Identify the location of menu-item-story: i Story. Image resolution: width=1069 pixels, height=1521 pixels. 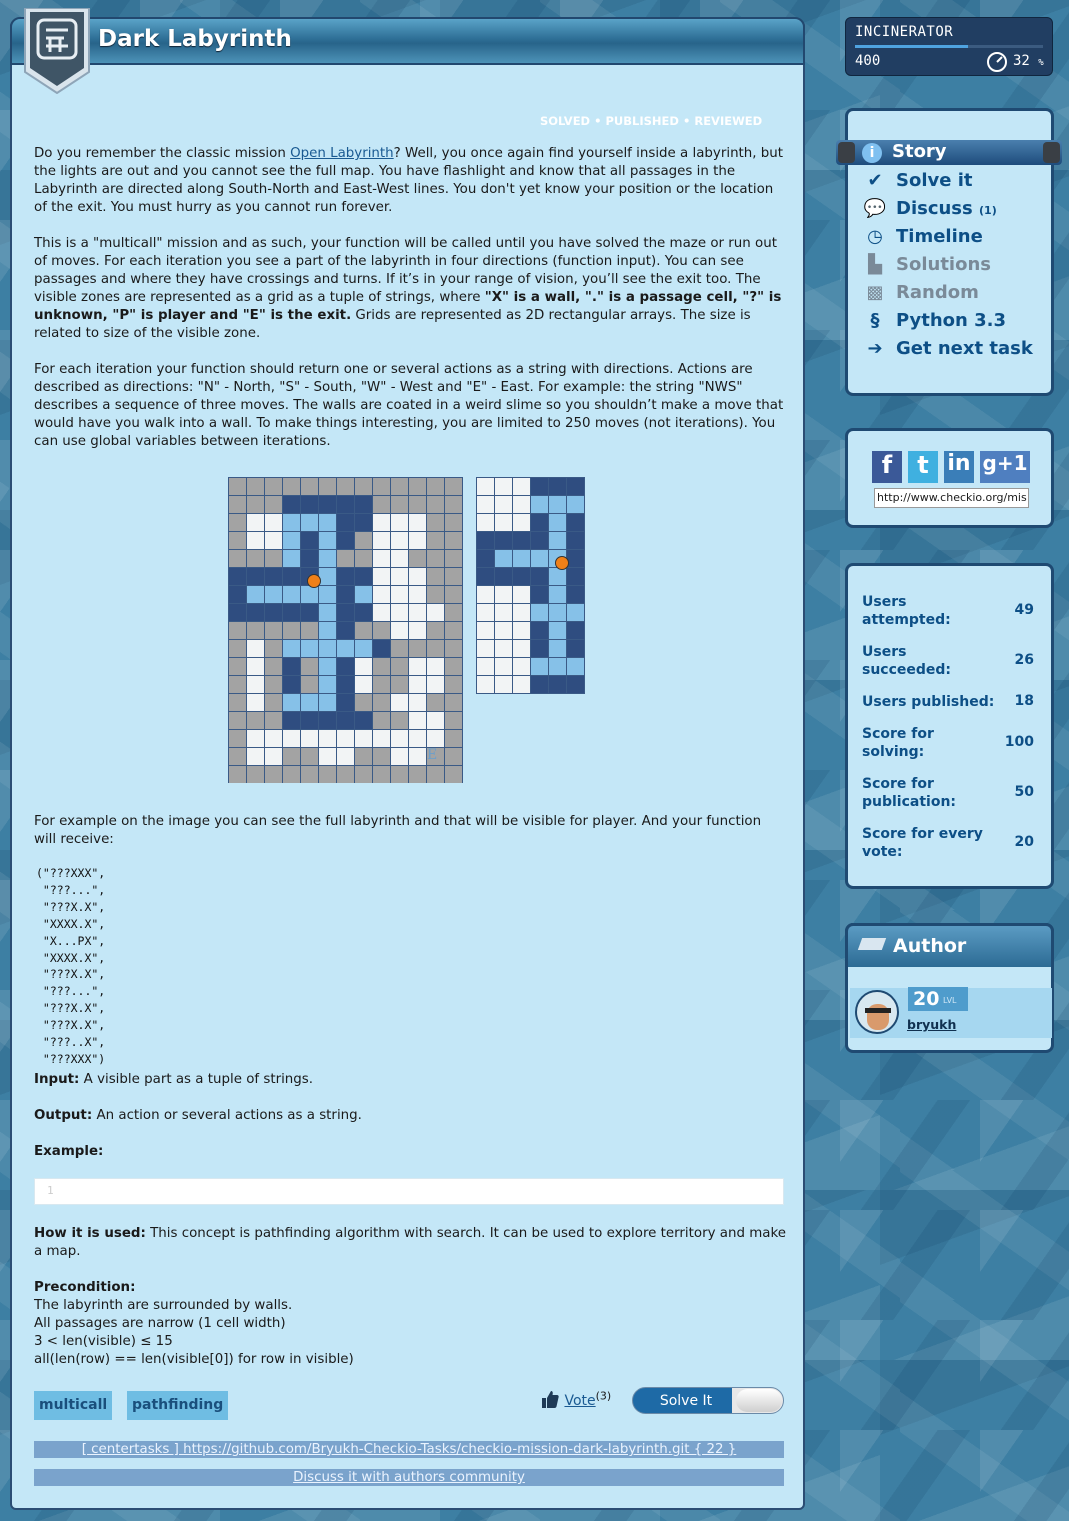
(904, 152).